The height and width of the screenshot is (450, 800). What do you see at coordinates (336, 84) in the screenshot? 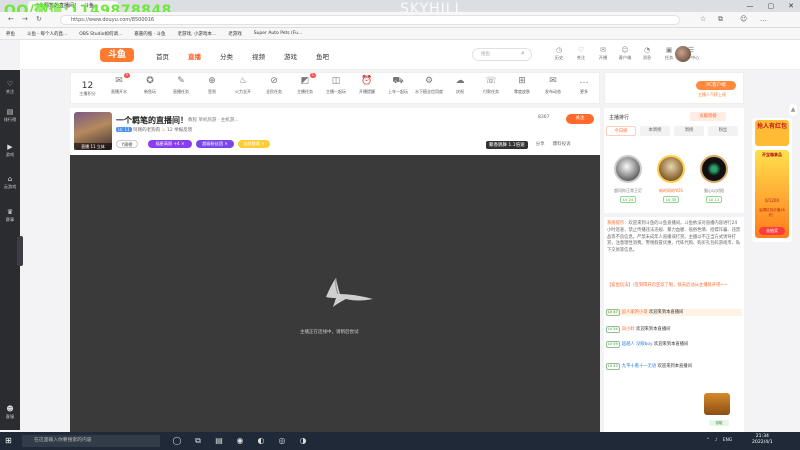
I see `tool-item: ◫ 主播一起玩` at bounding box center [336, 84].